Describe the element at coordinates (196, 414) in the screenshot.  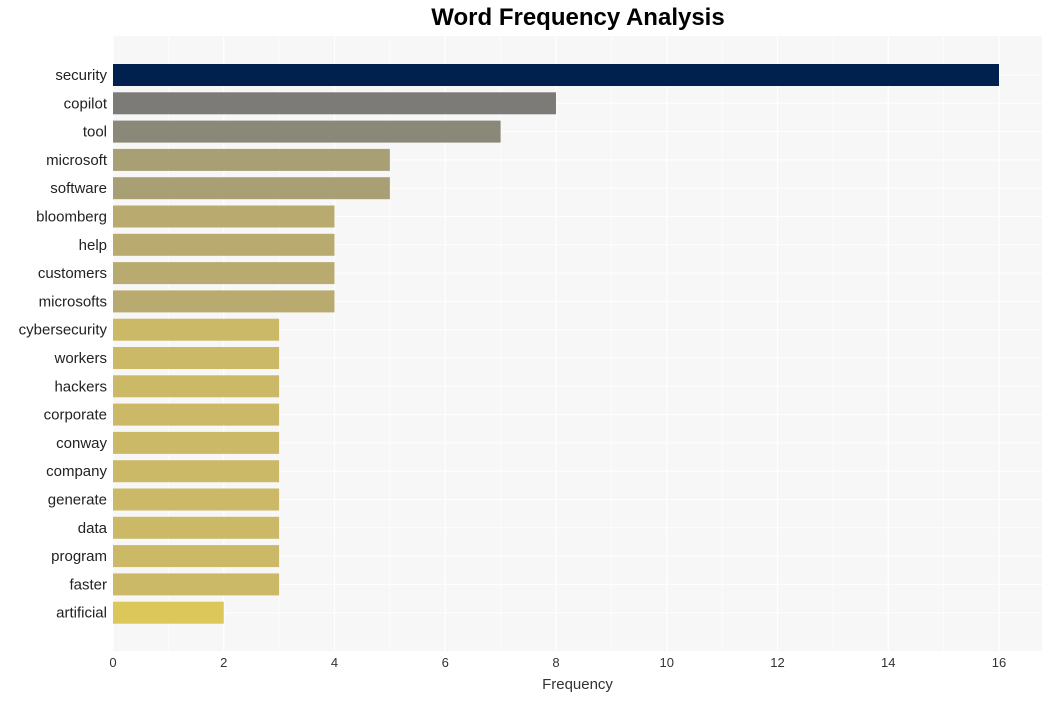
I see `bar-corporate` at that location.